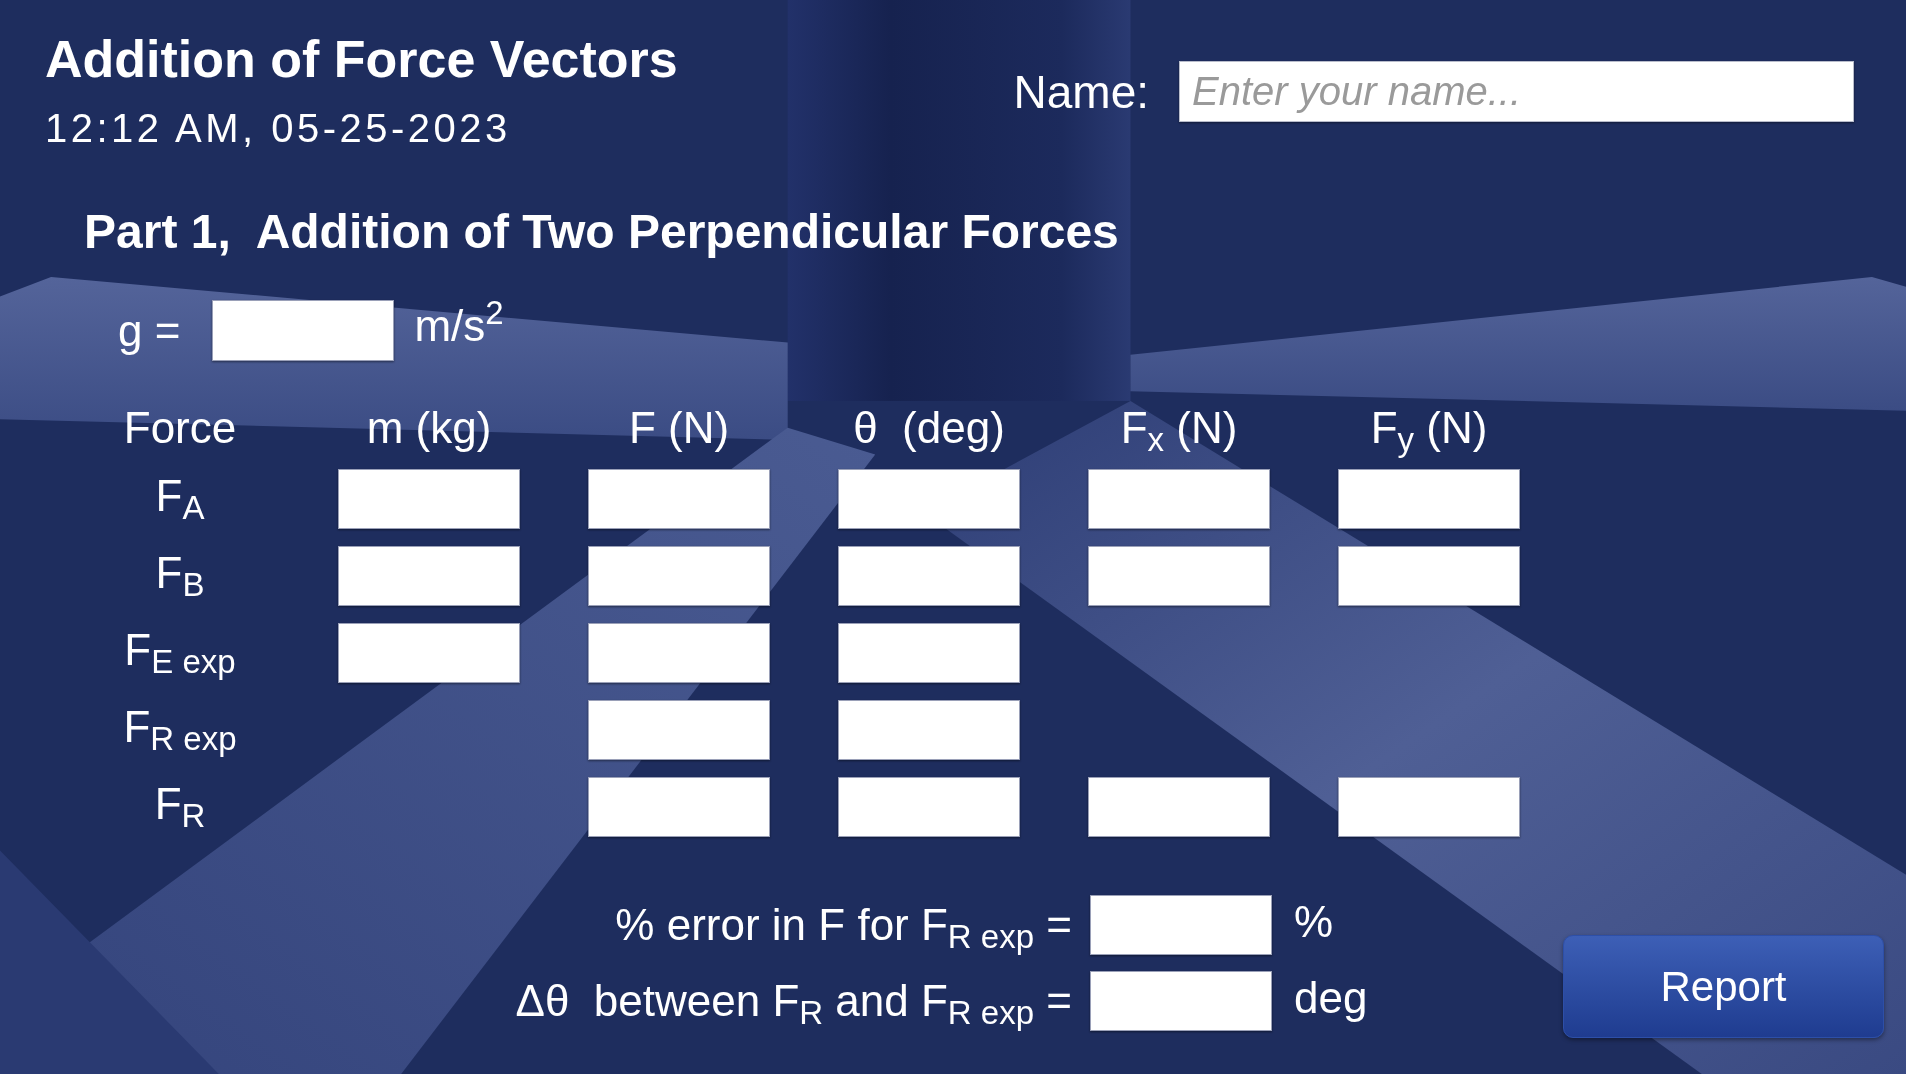 Image resolution: width=1906 pixels, height=1074 pixels. Describe the element at coordinates (361, 59) in the screenshot. I see `page-title: Addition of Force Vectors` at that location.